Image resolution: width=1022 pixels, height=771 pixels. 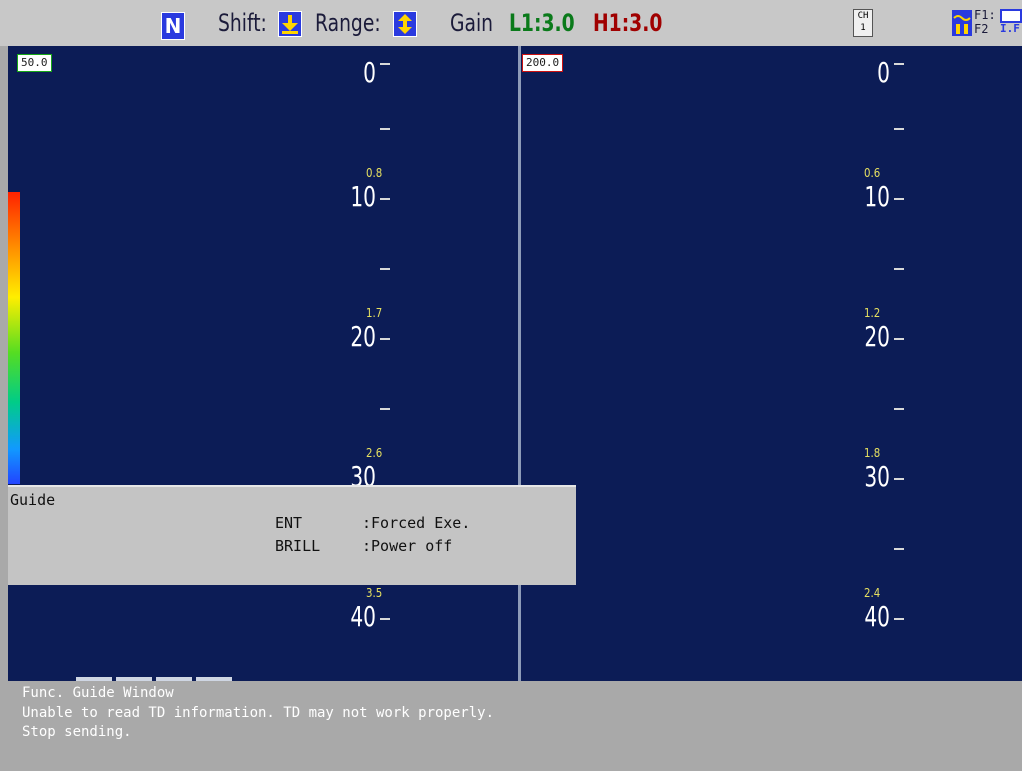 What do you see at coordinates (962, 23) in the screenshot?
I see `echo-mode-icon` at bounding box center [962, 23].